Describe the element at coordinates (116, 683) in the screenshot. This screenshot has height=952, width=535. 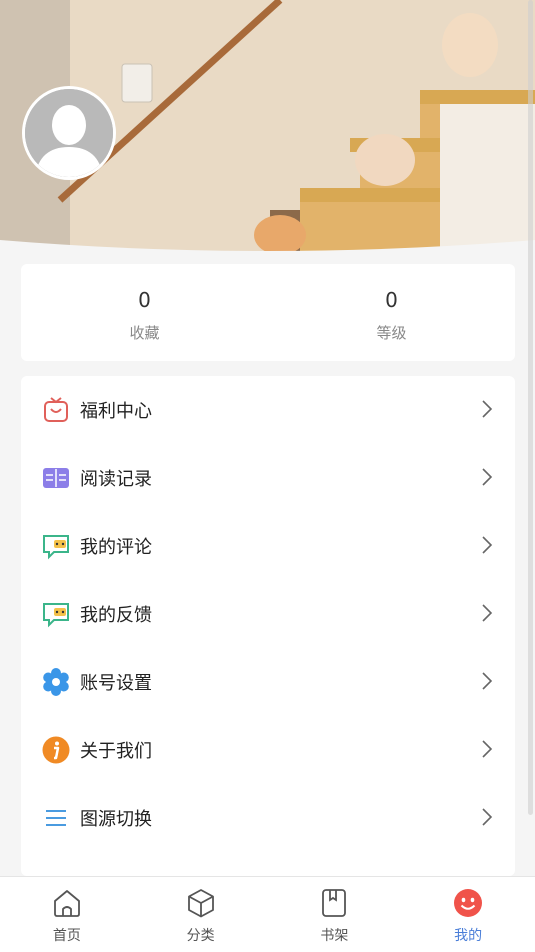
I see `menu-label: 账号设置` at that location.